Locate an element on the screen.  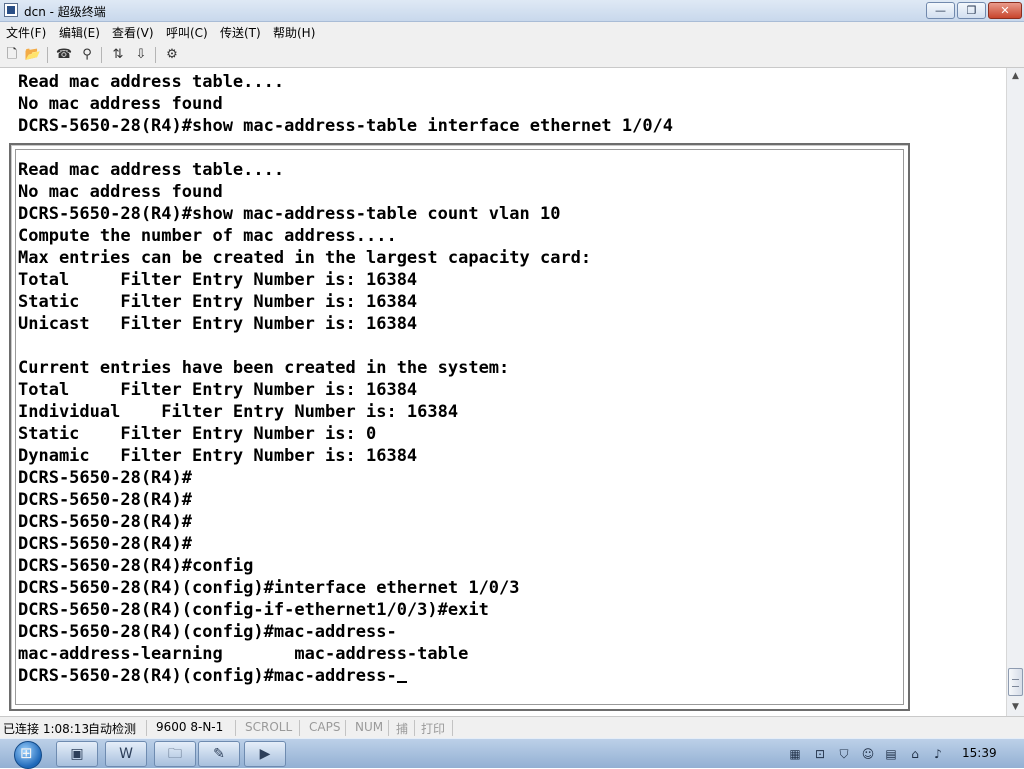
volume-icon: ♪ is located at coordinates (938, 754).